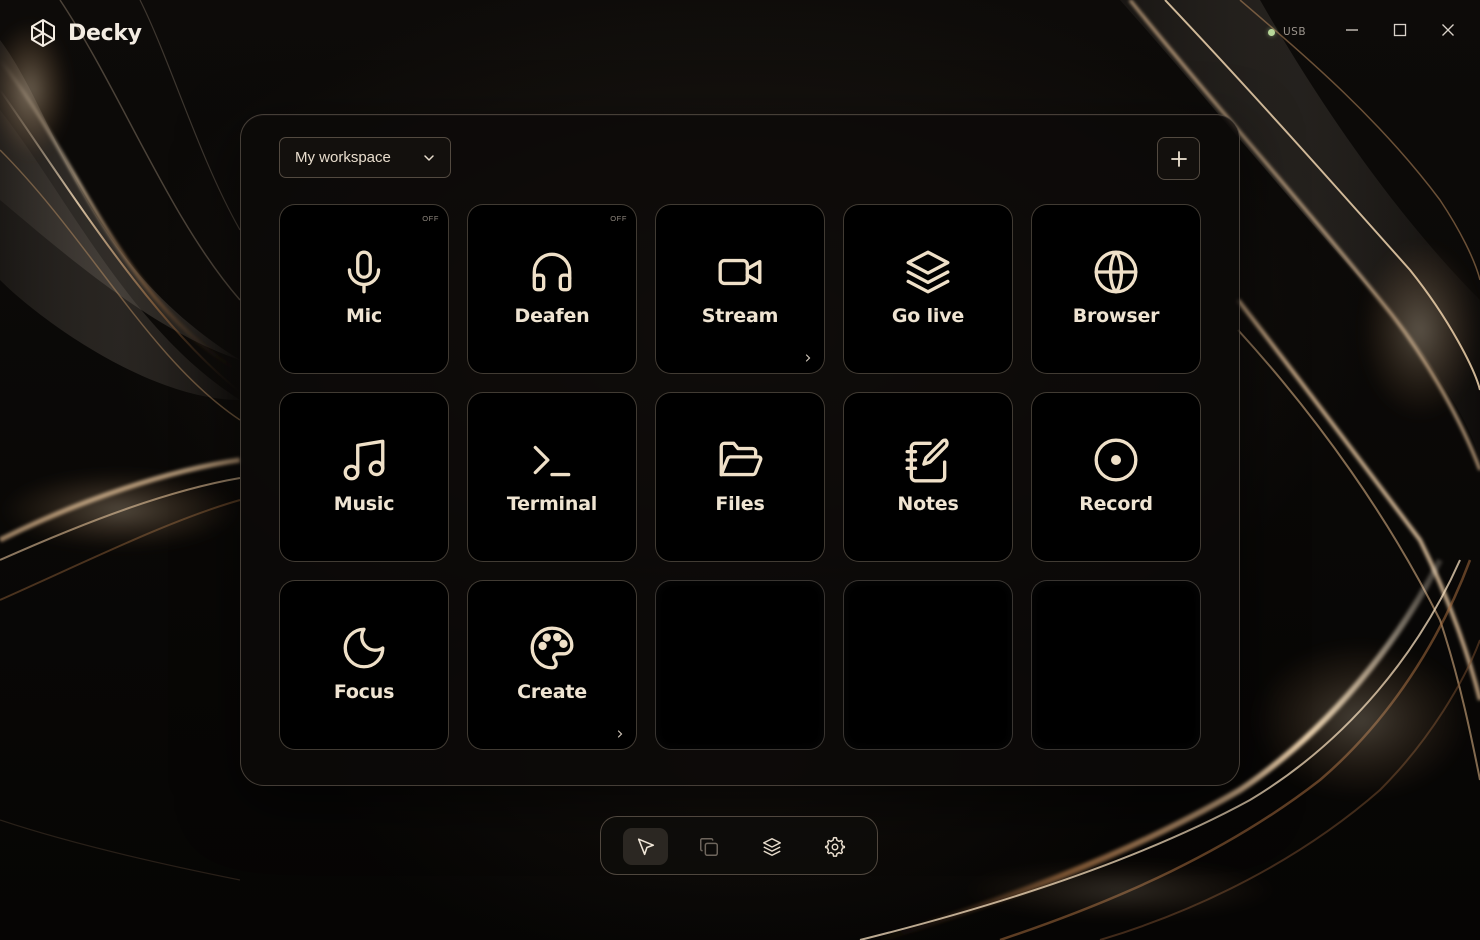  What do you see at coordinates (364, 460) in the screenshot?
I see `music-note-icon` at bounding box center [364, 460].